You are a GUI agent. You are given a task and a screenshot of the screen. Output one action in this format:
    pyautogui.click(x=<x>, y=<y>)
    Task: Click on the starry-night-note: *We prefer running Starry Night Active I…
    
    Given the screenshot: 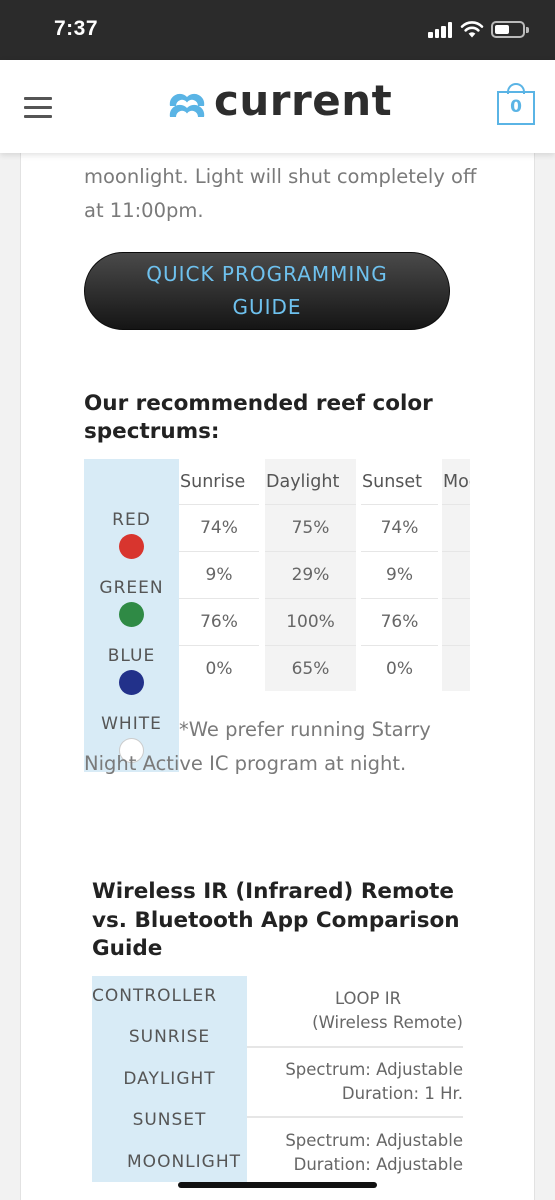 What is the action you would take?
    pyautogui.click(x=257, y=746)
    